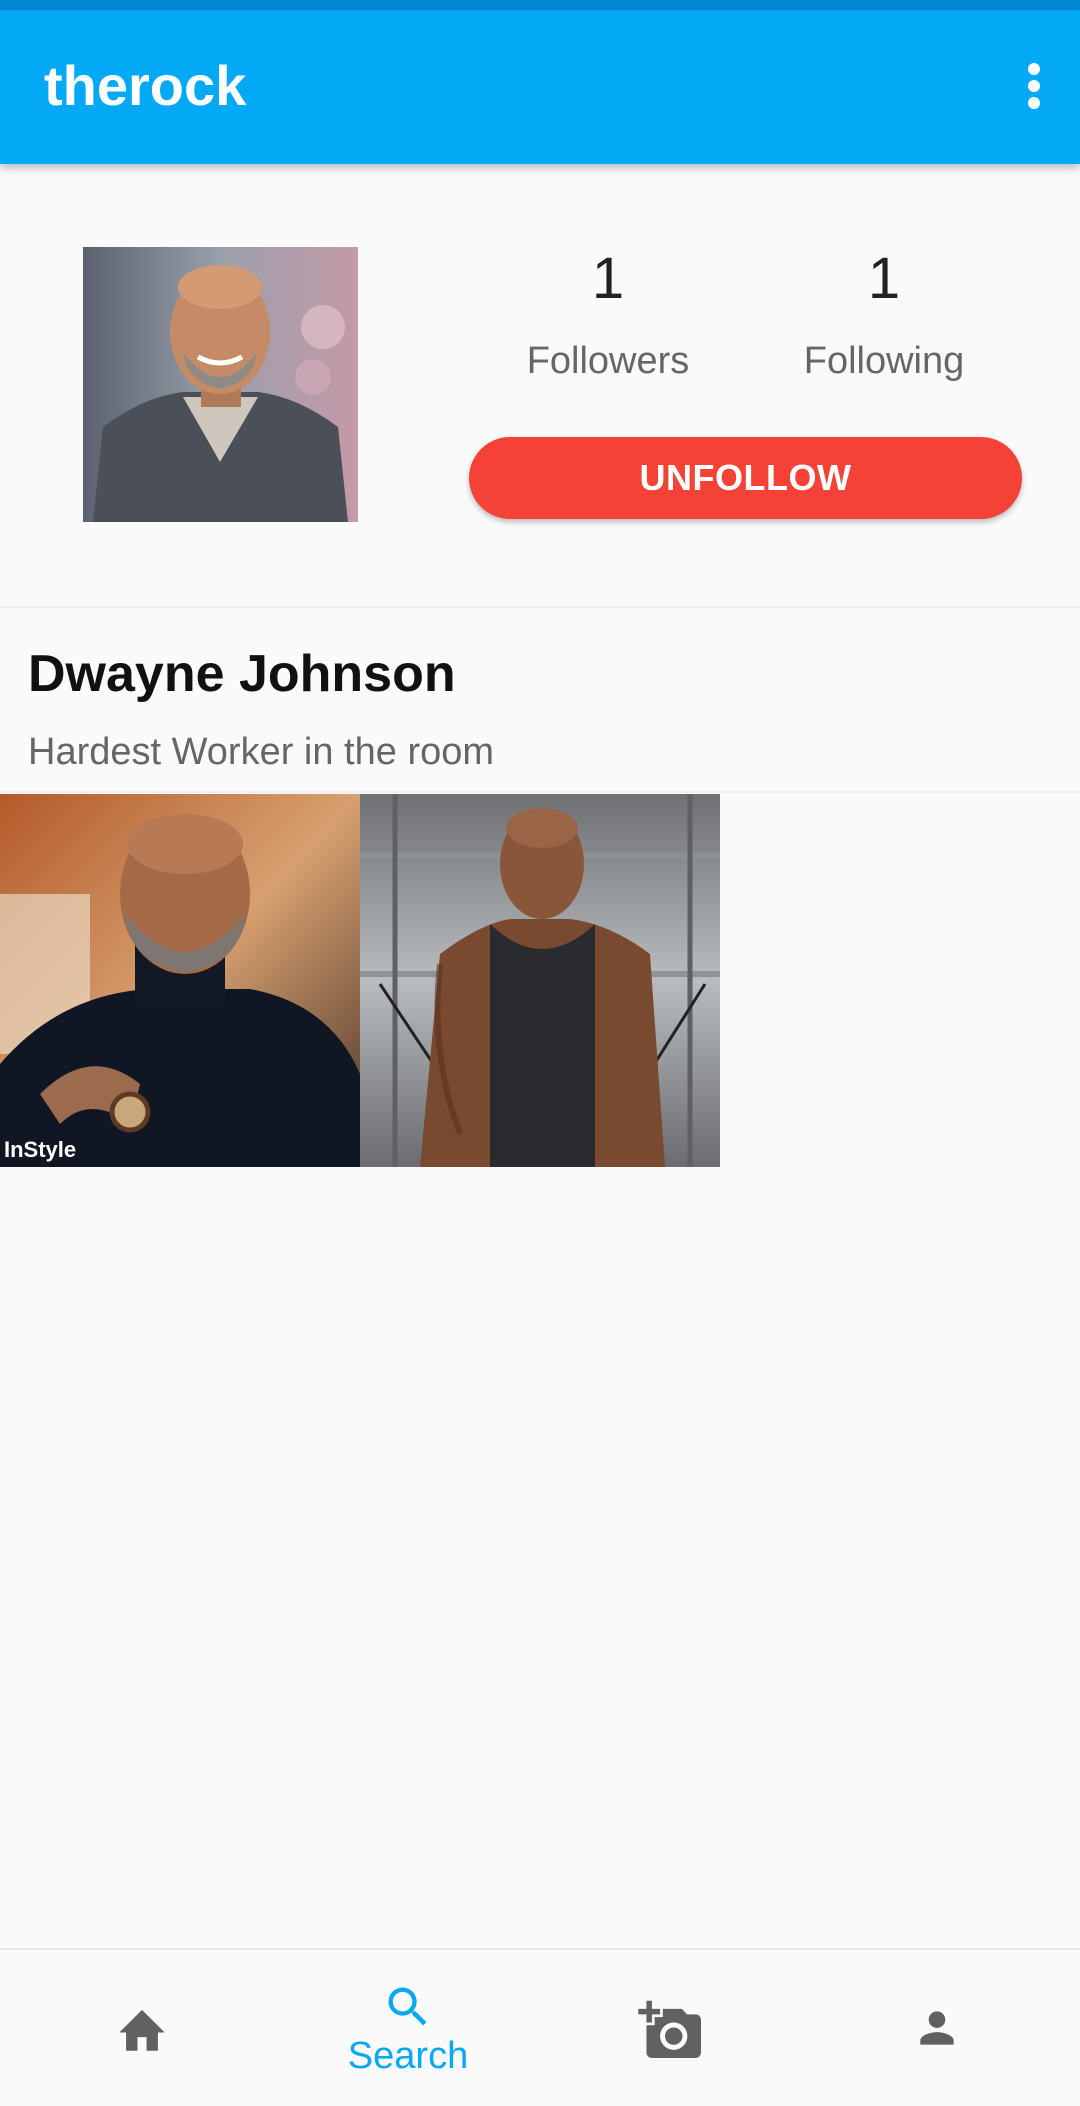 This screenshot has width=1080, height=2106. I want to click on home-icon, so click(142, 2030).